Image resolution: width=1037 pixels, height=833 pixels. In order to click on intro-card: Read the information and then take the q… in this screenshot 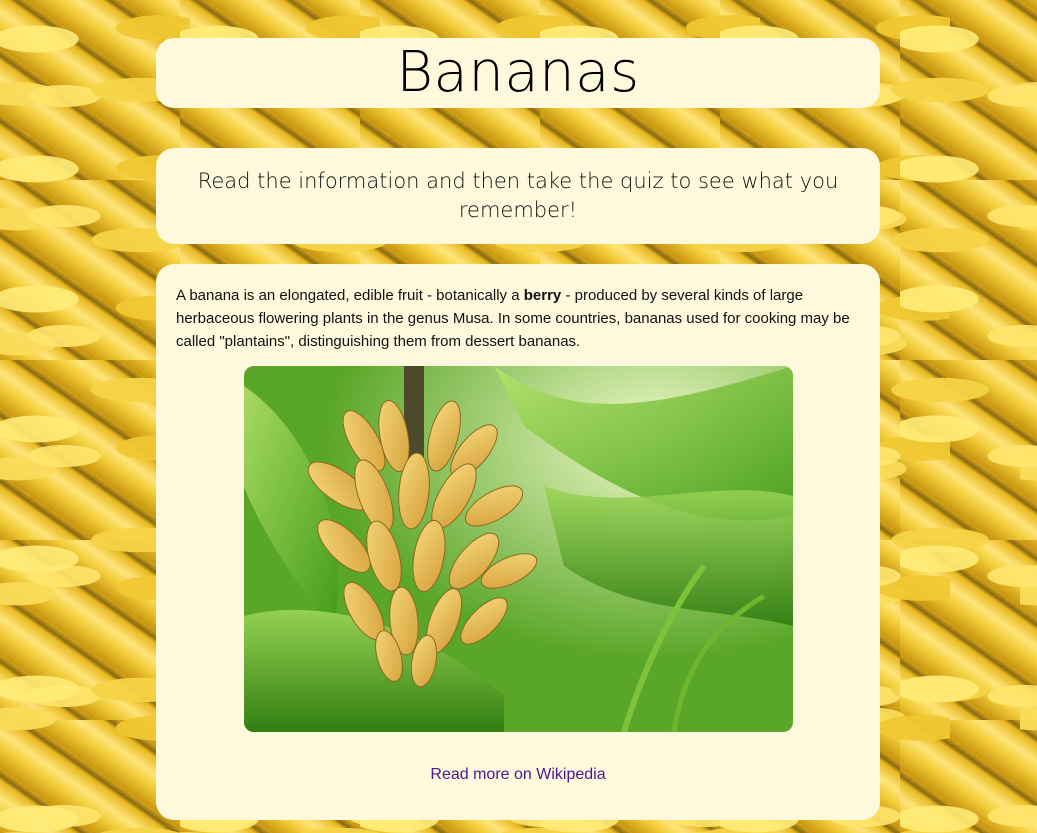, I will do `click(518, 196)`.